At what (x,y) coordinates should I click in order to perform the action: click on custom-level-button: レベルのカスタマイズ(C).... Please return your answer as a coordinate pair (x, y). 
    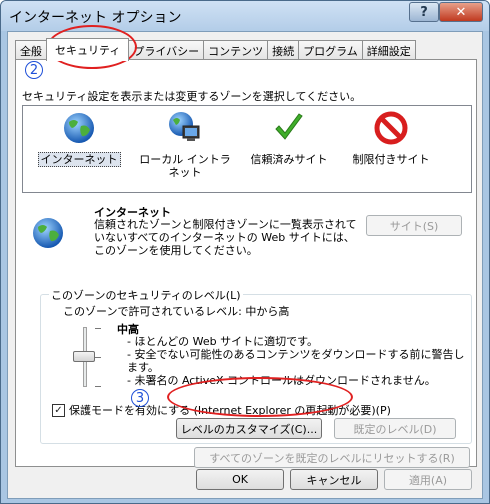
    Looking at the image, I should click on (249, 428).